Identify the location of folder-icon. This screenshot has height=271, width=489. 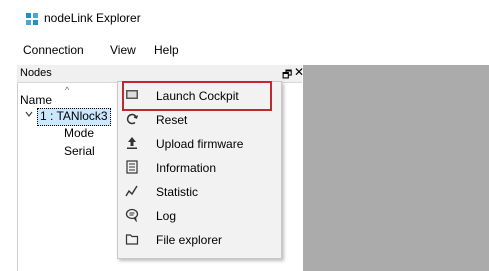
(132, 239).